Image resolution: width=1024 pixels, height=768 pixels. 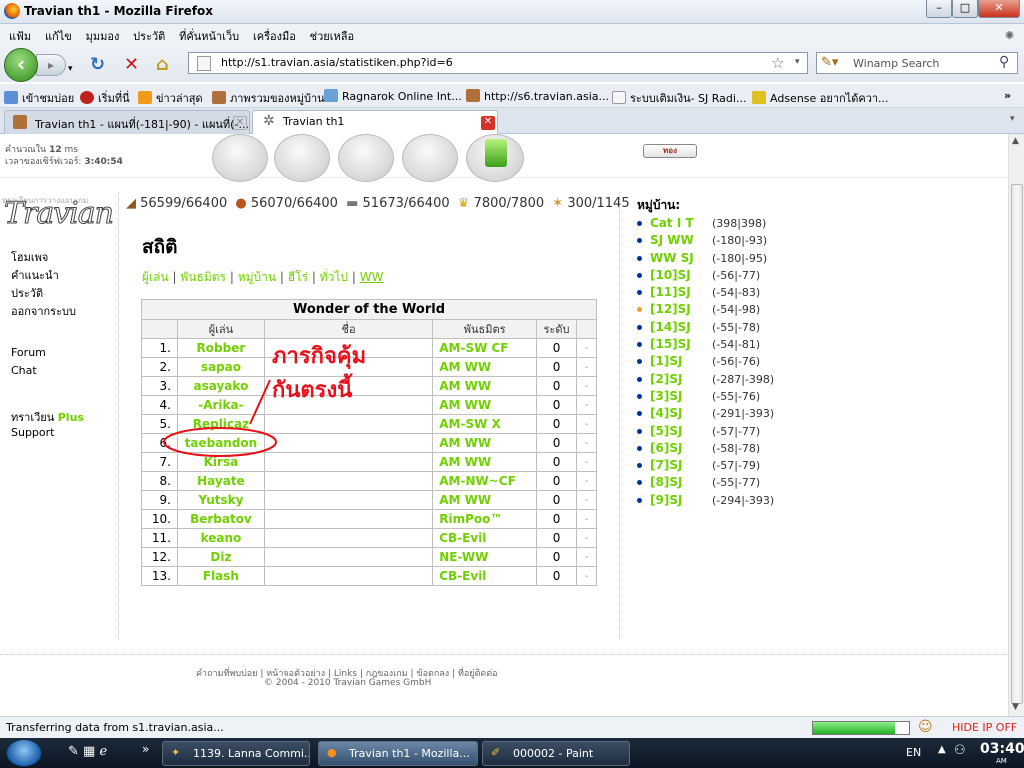 What do you see at coordinates (681, 327) in the screenshot?
I see `village-name: [14]SJ` at bounding box center [681, 327].